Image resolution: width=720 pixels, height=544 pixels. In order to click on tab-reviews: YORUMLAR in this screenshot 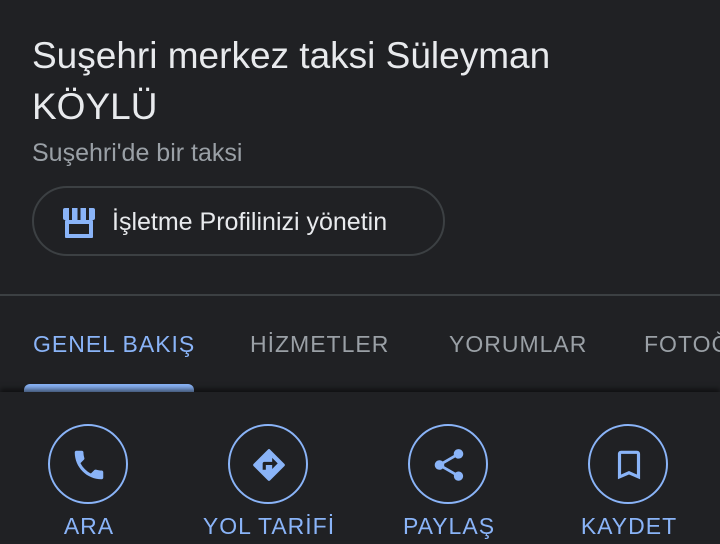, I will do `click(518, 344)`.